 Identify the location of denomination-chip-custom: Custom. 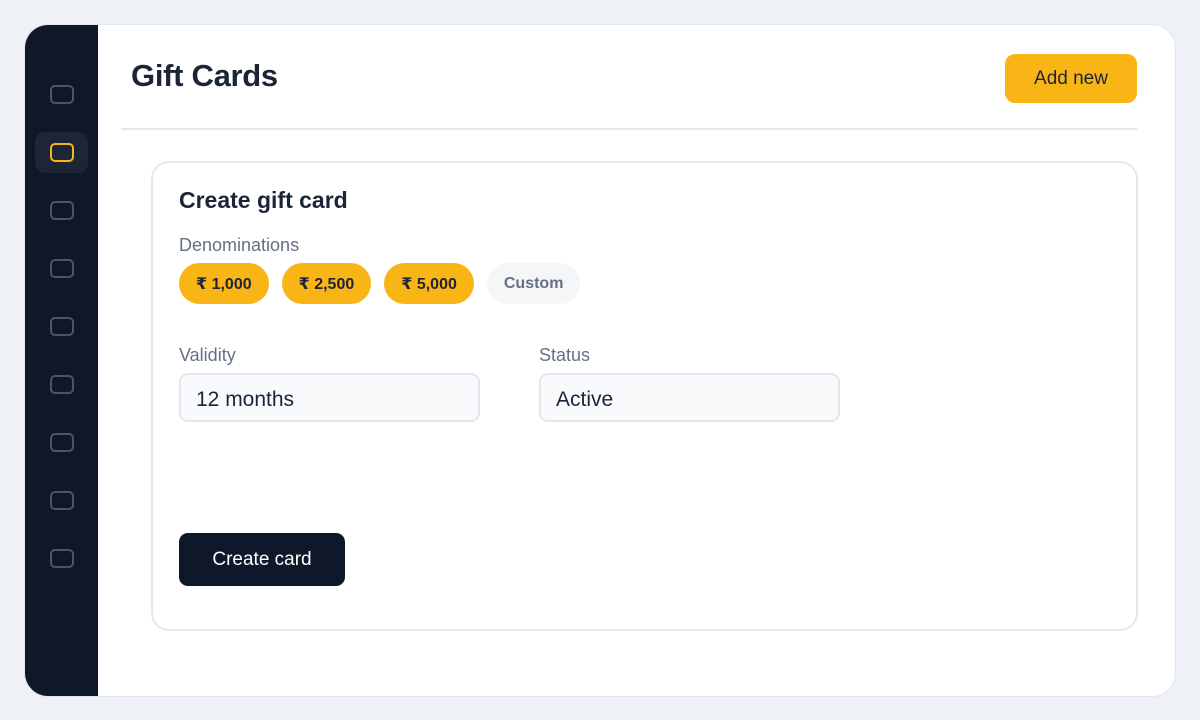
(533, 283).